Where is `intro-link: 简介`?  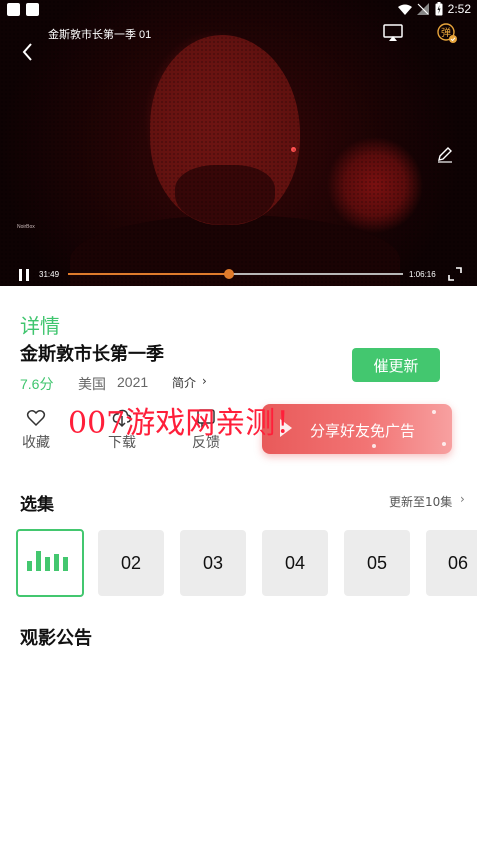 intro-link: 简介 is located at coordinates (184, 382).